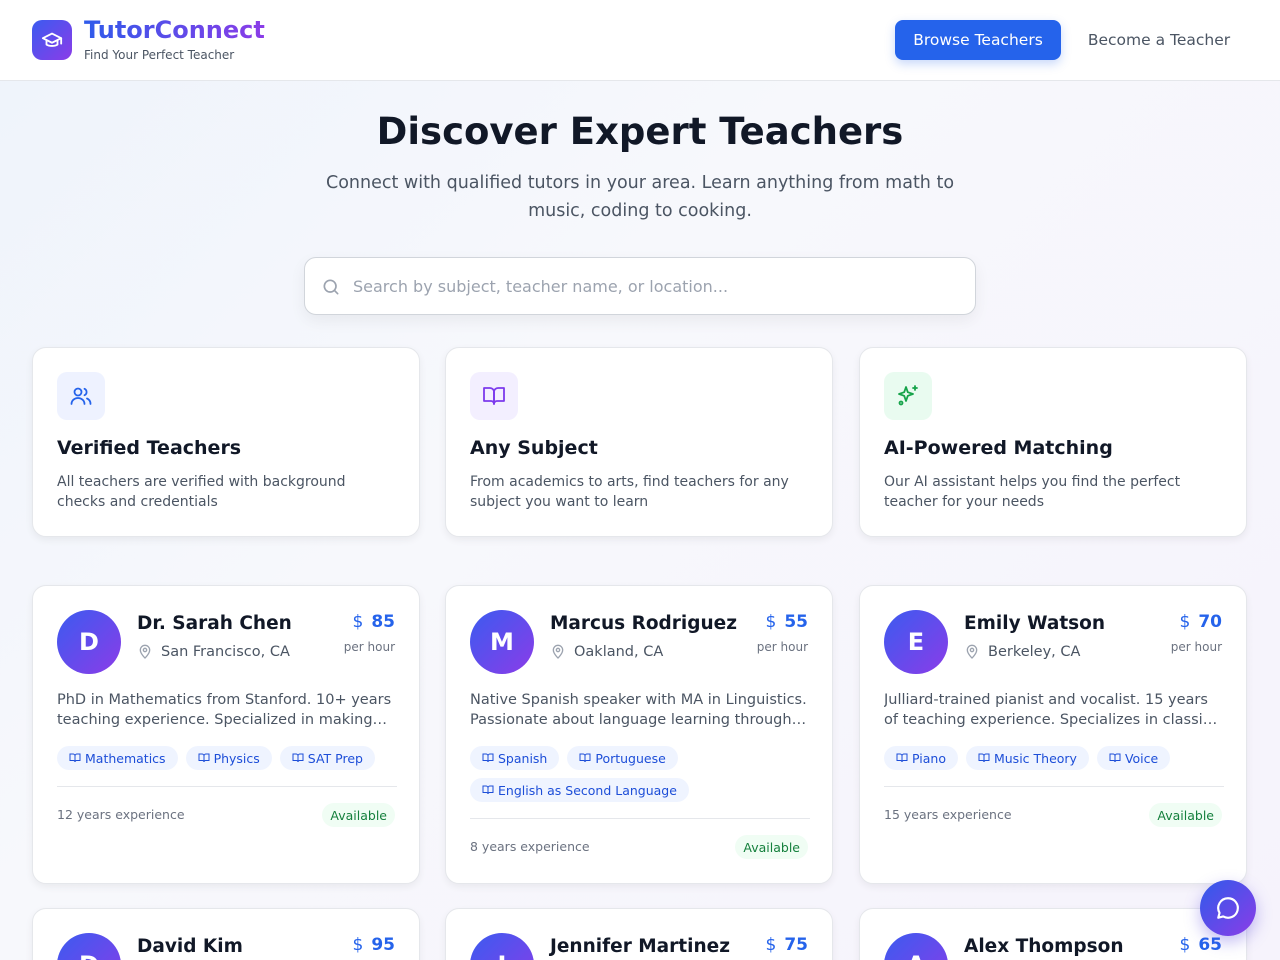 This screenshot has width=1280, height=960. Describe the element at coordinates (121, 814) in the screenshot. I see `experience-text: 12 years experience` at that location.